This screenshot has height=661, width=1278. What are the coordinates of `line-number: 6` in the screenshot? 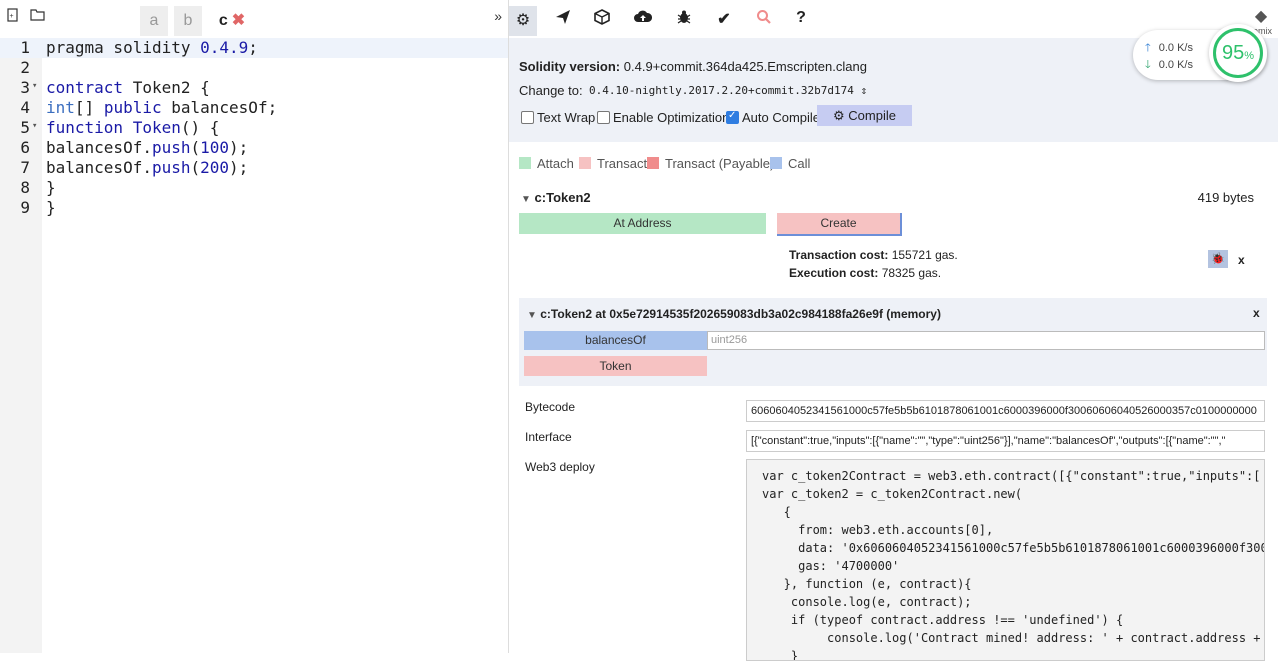 It's located at (25, 147).